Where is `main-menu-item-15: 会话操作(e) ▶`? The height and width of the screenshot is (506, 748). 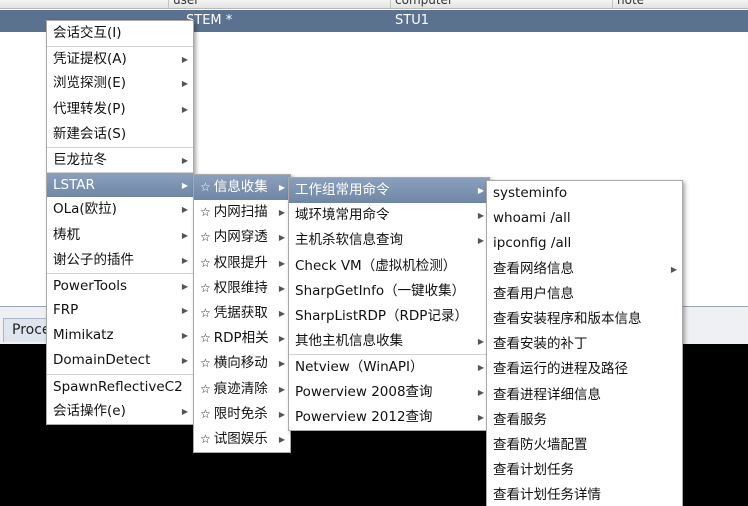 main-menu-item-15: 会话操作(e) ▶ is located at coordinates (120, 411).